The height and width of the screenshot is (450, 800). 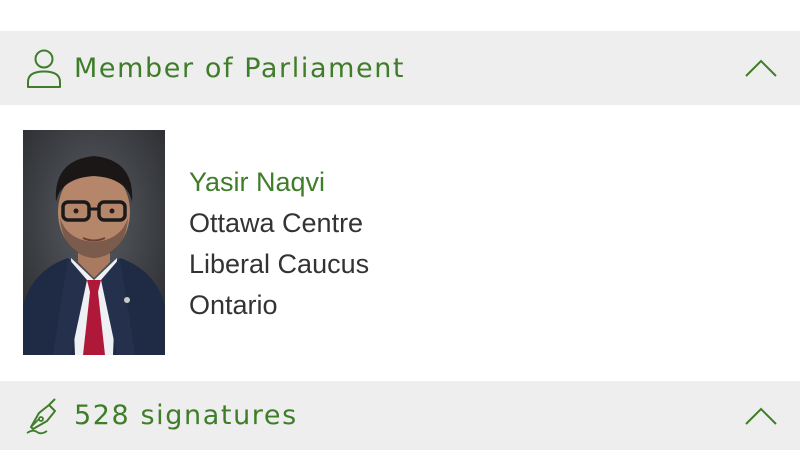 I want to click on mp-caucus: Liberal Caucus, so click(x=279, y=264).